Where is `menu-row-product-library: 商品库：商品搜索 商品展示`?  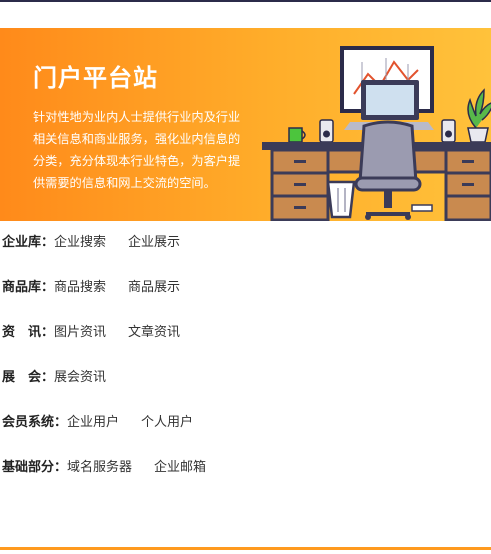
menu-row-product-library: 商品库：商品搜索 商品展示 is located at coordinates (102, 288).